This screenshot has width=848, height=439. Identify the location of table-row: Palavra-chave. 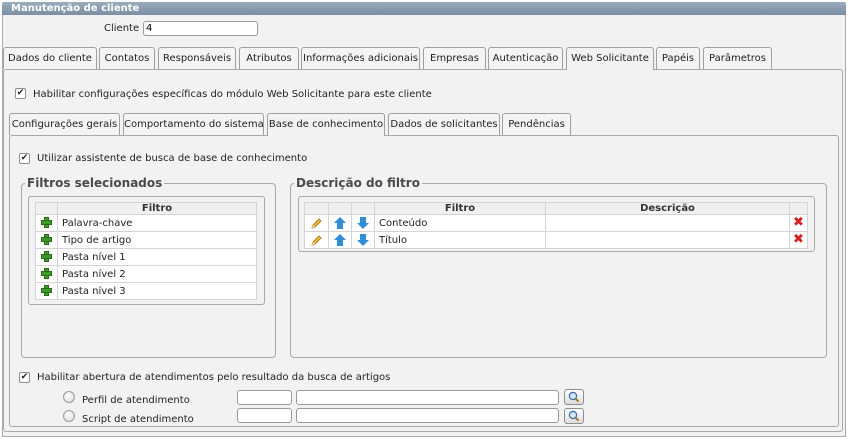
(146, 223).